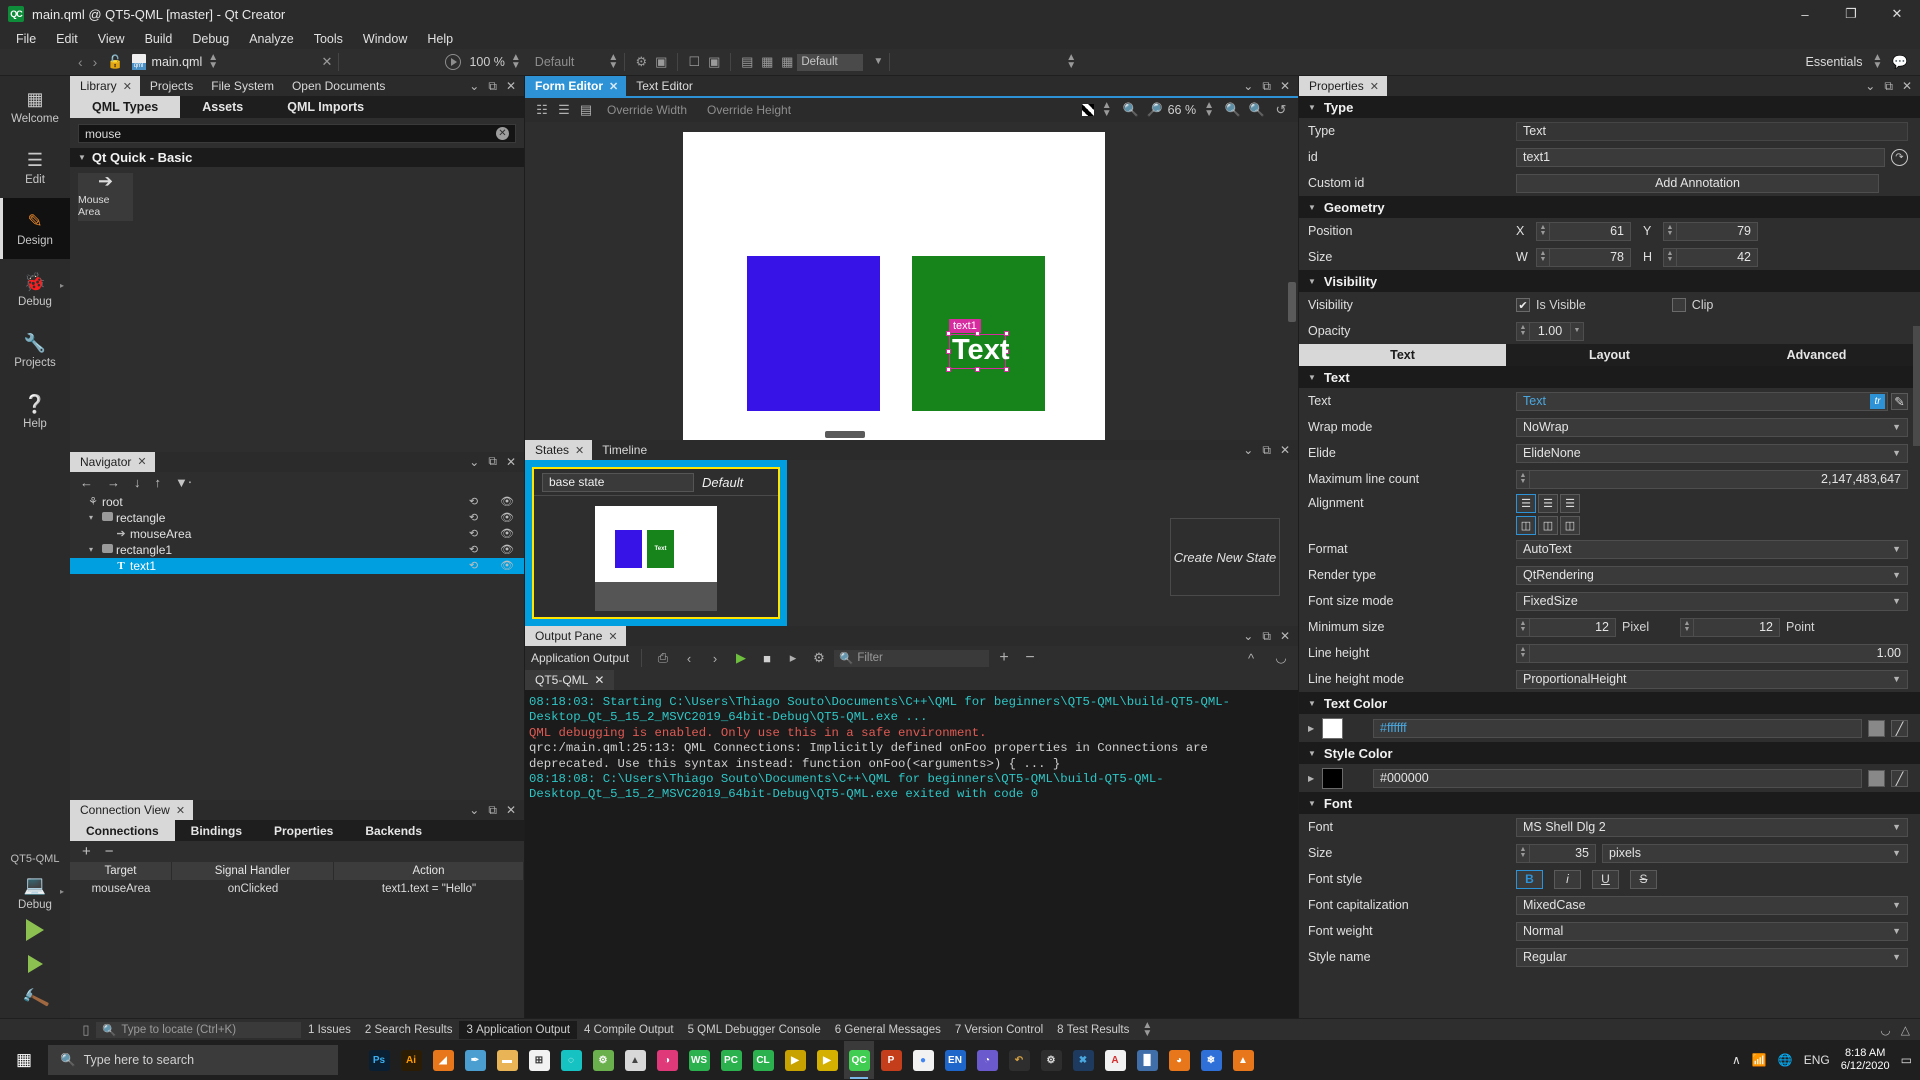 The width and height of the screenshot is (1920, 1080). I want to click on minimum-pixel-size-spinner: ▲ ▼ 12, so click(1566, 627).